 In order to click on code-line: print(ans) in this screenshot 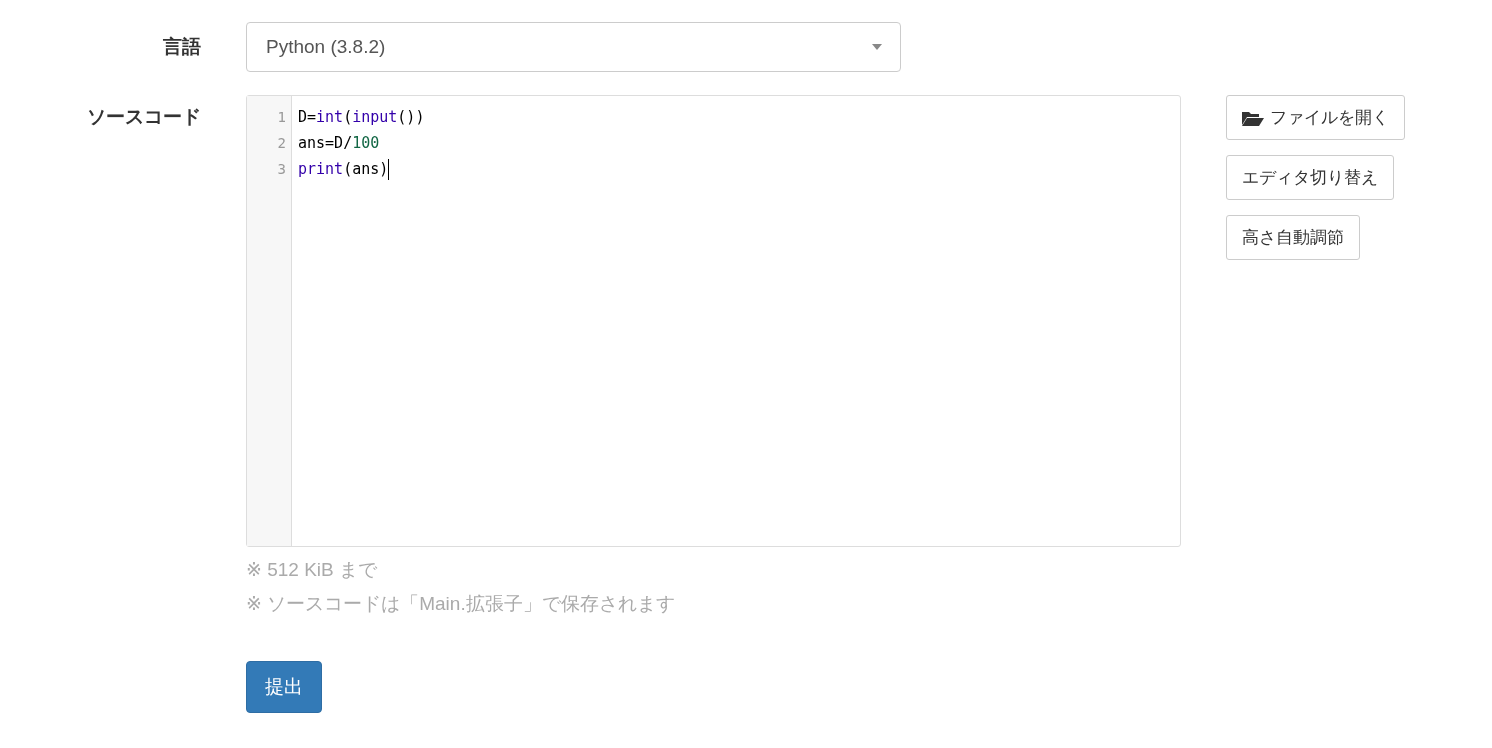, I will do `click(344, 169)`.